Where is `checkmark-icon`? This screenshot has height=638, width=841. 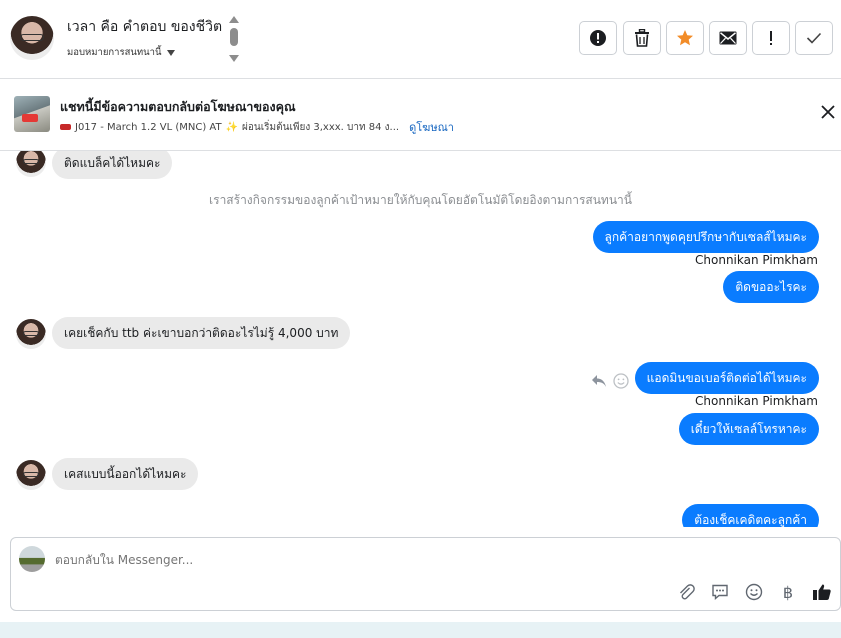
checkmark-icon is located at coordinates (814, 38).